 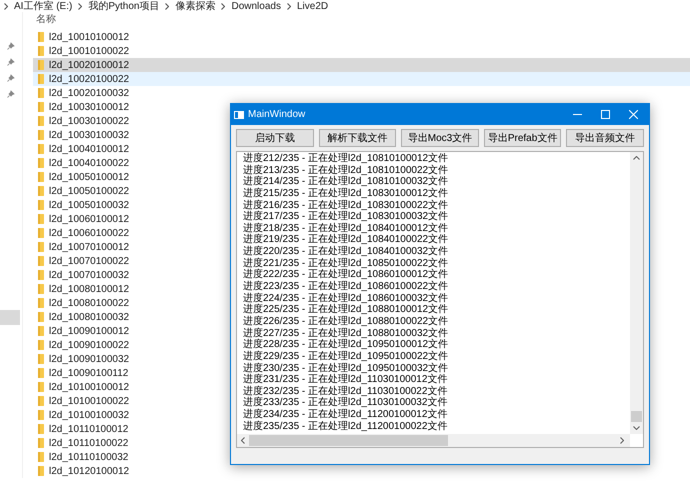 I want to click on log-line: 进度221/235 - 正在处理l2d_10850100022文件, so click(x=345, y=263).